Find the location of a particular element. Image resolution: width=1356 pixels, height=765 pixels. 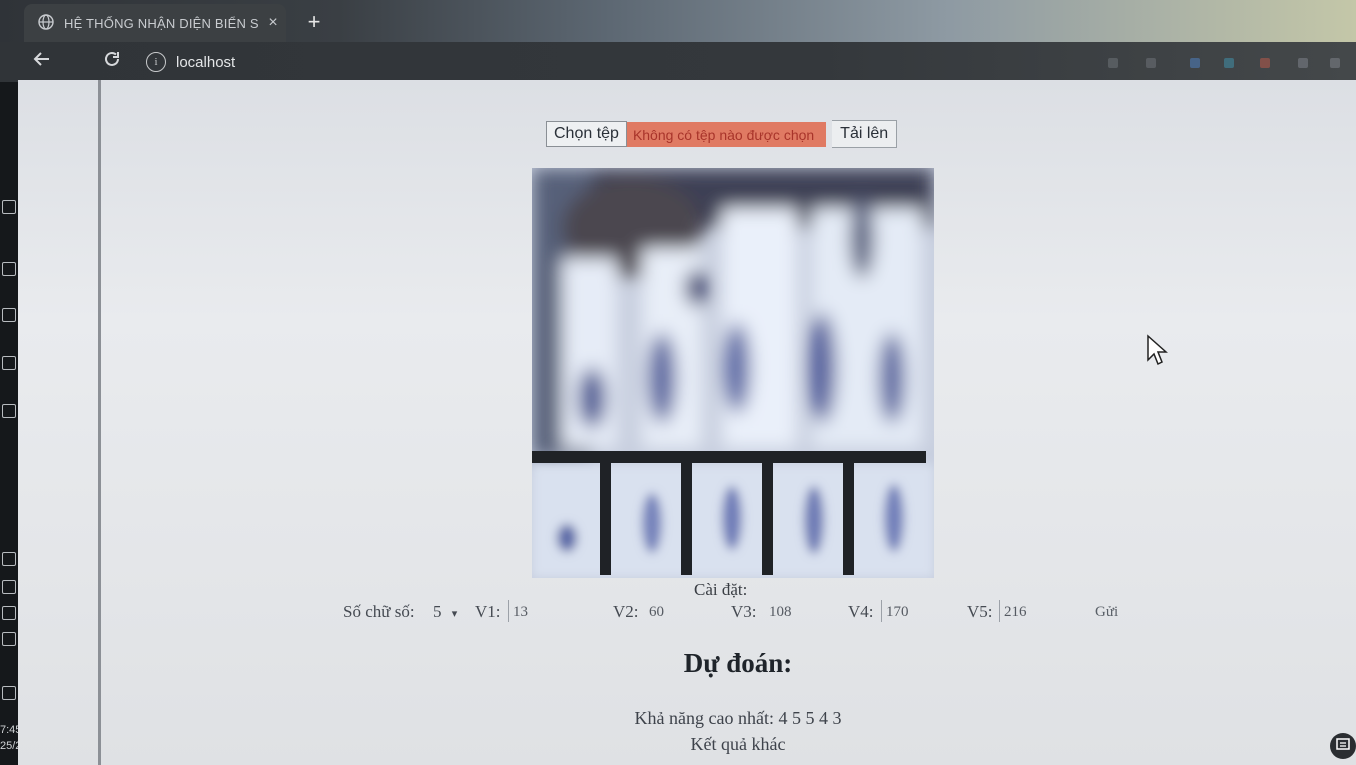

browser-tab: HỆ THỐNG NHẬN DIỆN BIỂN S × is located at coordinates (155, 23).